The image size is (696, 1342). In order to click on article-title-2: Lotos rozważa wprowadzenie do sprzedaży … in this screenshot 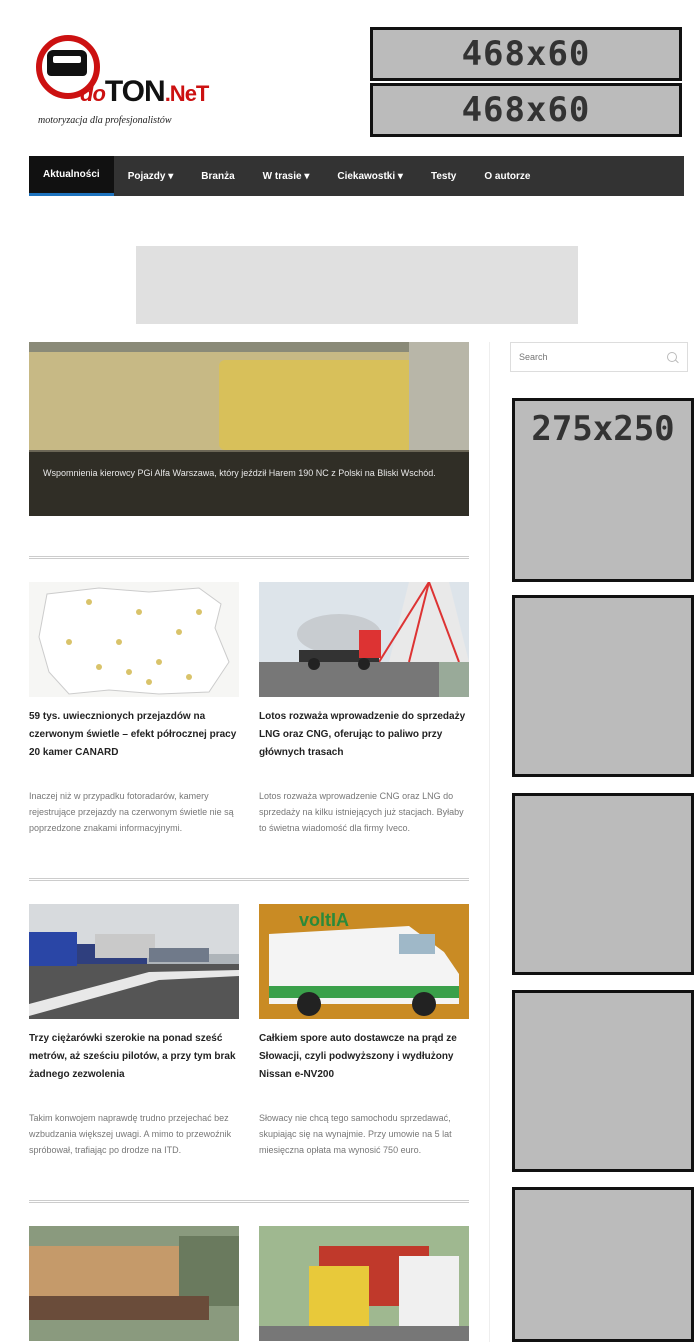, I will do `click(364, 735)`.